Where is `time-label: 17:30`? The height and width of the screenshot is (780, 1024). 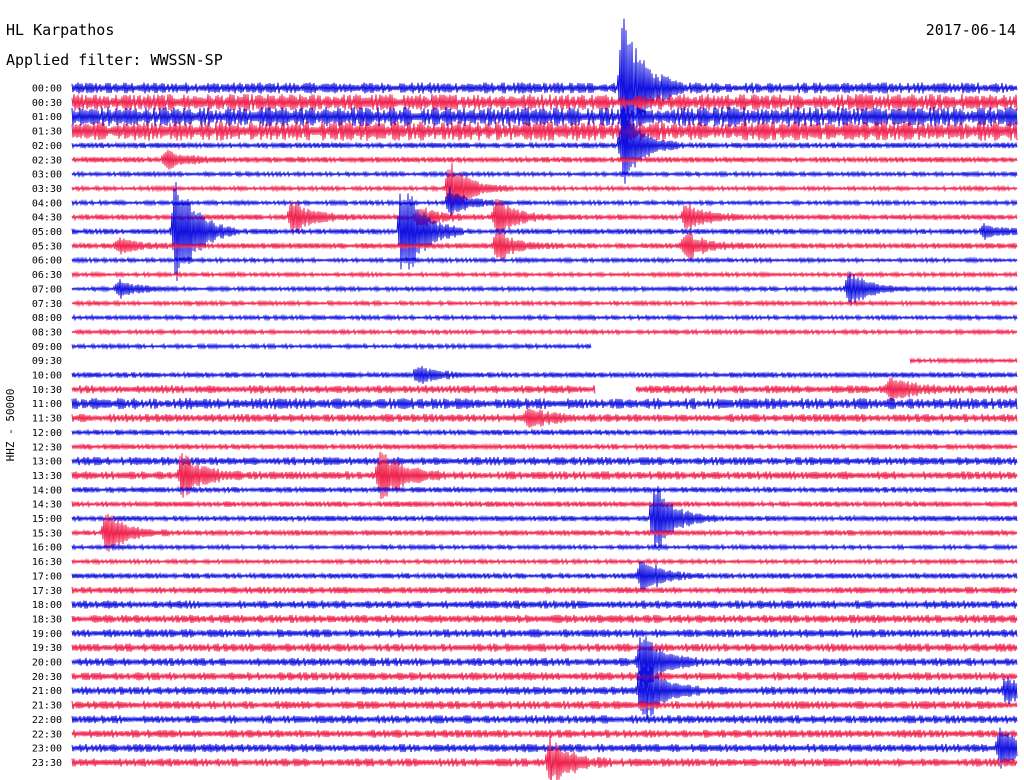
time-label: 17:30 is located at coordinates (47, 591).